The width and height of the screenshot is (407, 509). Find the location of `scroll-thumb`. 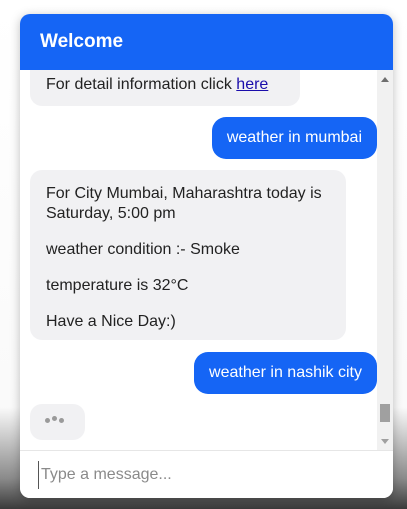

scroll-thumb is located at coordinates (385, 413).